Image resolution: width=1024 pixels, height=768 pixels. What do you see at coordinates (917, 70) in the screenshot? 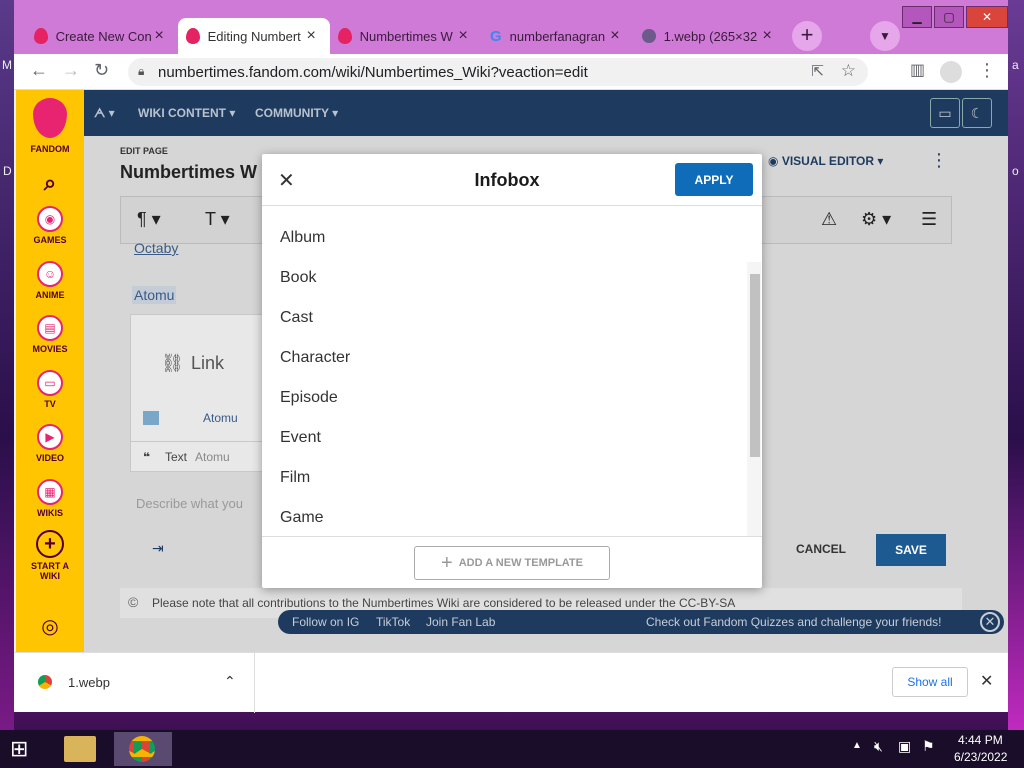
I see `side-panel-icon: ▥` at bounding box center [917, 70].